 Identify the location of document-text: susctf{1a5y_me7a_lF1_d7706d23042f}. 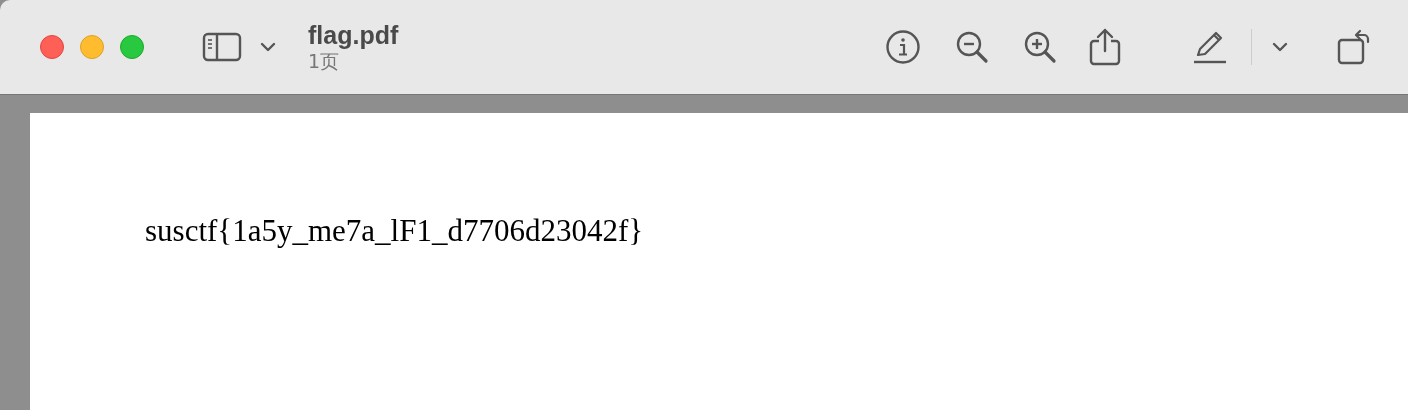
(394, 230).